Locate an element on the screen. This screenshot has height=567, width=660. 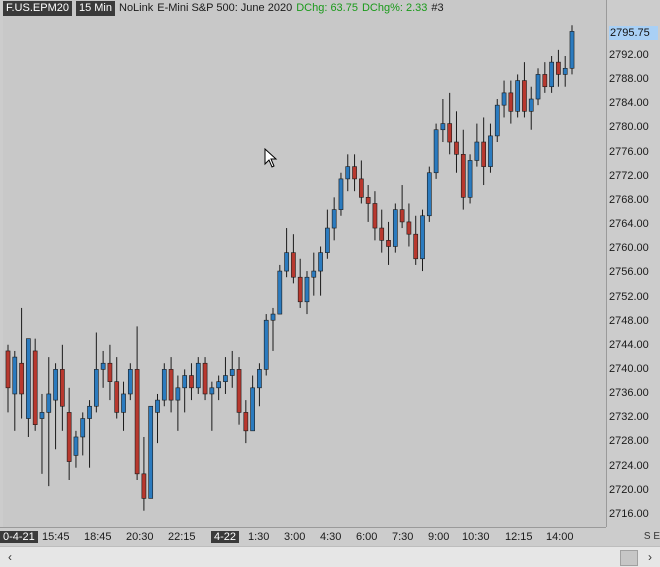
chevron-left-icon: ‹ is located at coordinates (10, 557).